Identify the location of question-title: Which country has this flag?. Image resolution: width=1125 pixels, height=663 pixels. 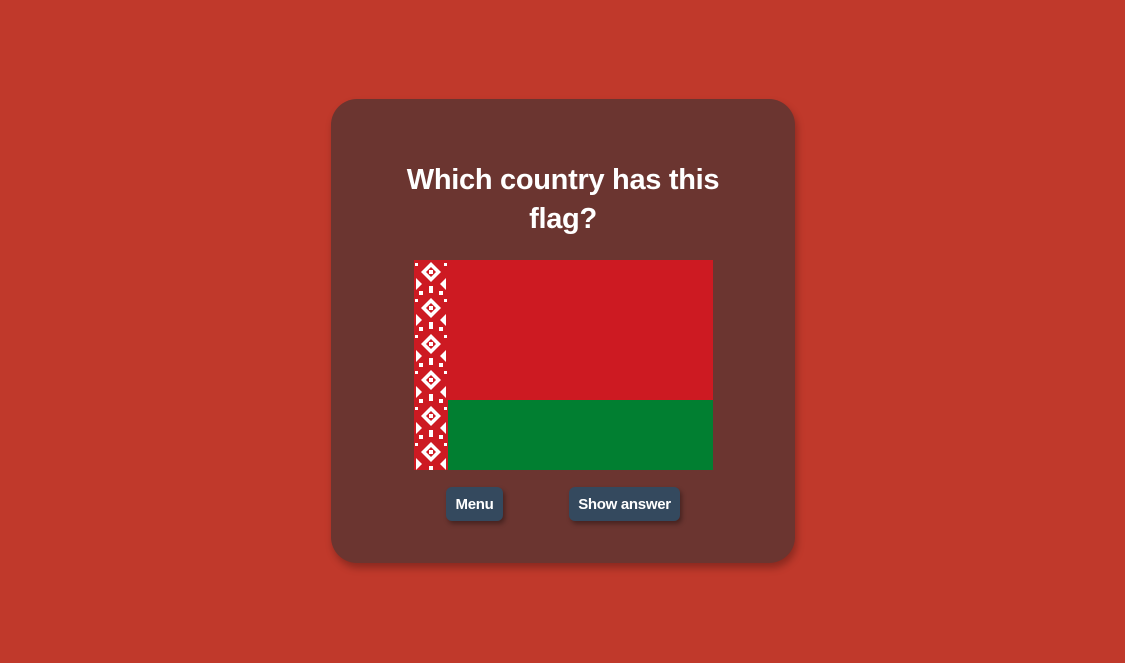
(563, 199).